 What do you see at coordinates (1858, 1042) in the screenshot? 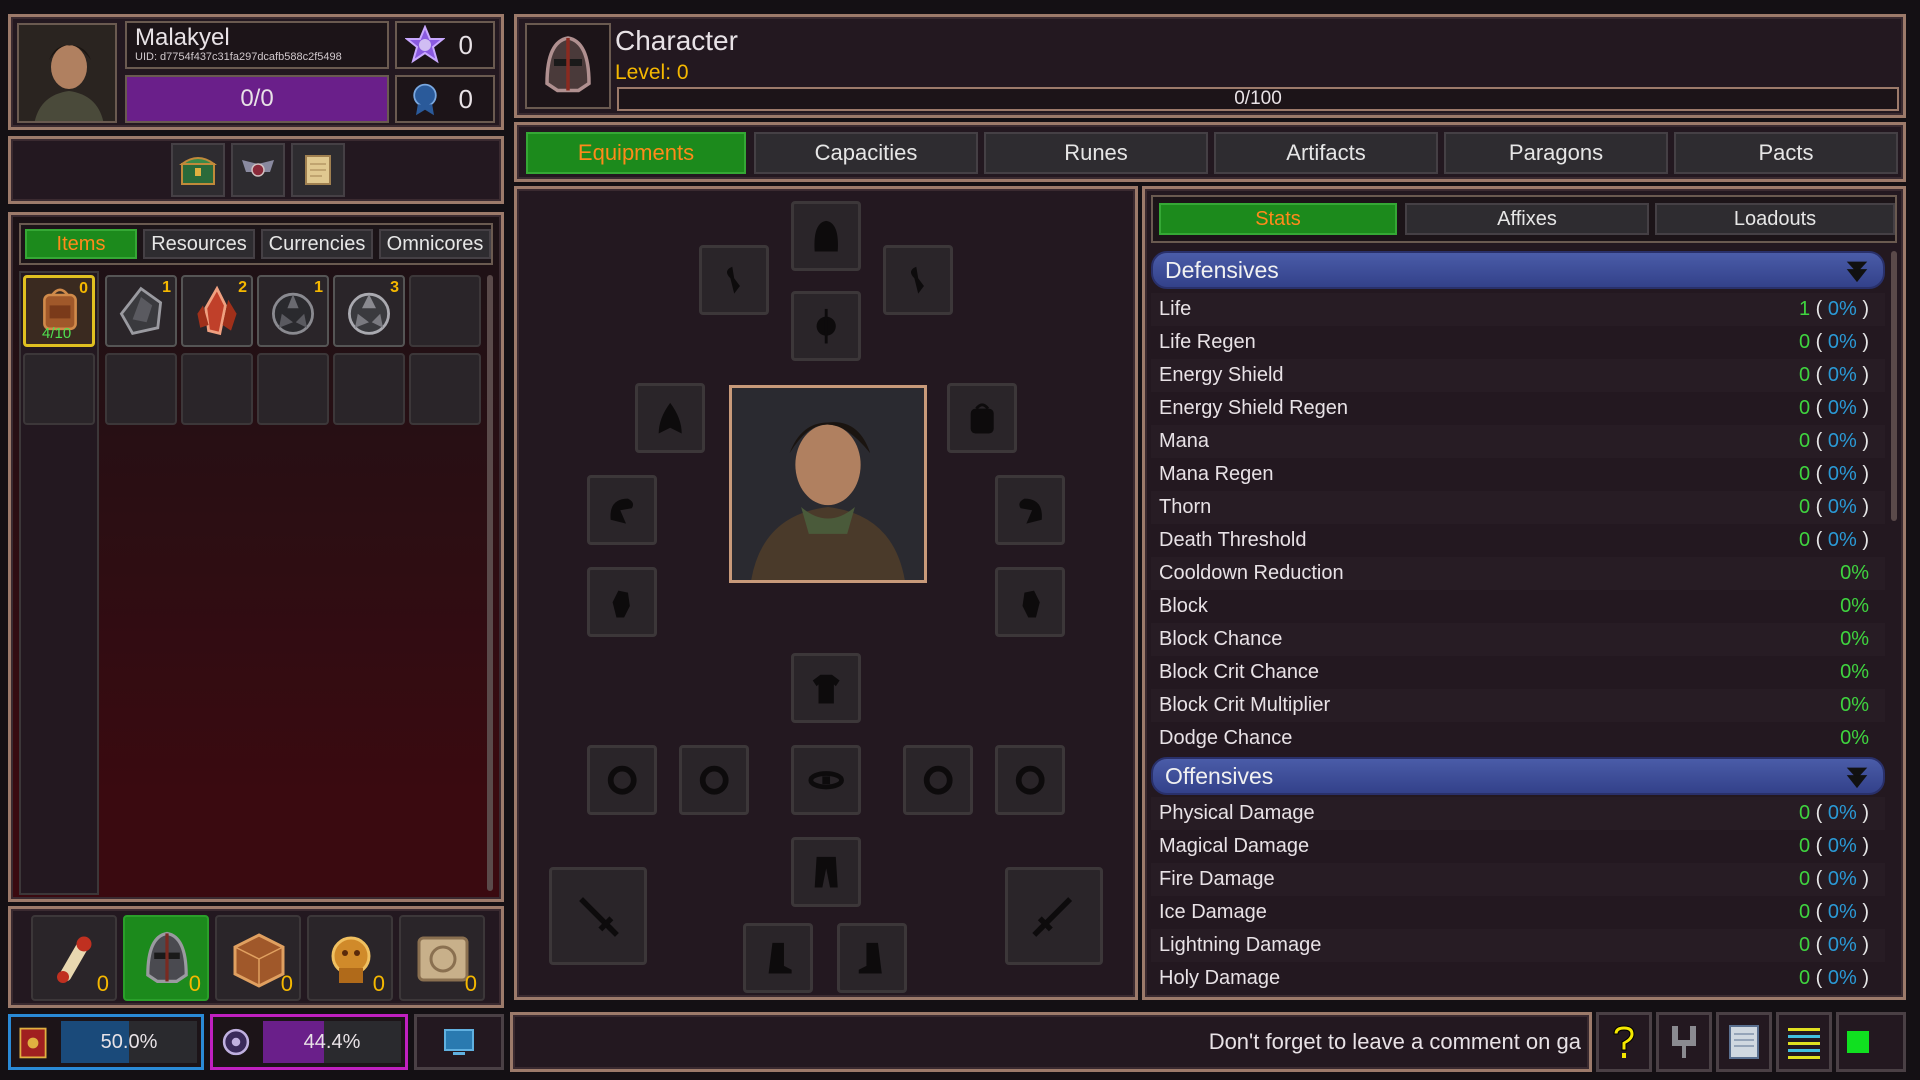
I see `status-indicator` at bounding box center [1858, 1042].